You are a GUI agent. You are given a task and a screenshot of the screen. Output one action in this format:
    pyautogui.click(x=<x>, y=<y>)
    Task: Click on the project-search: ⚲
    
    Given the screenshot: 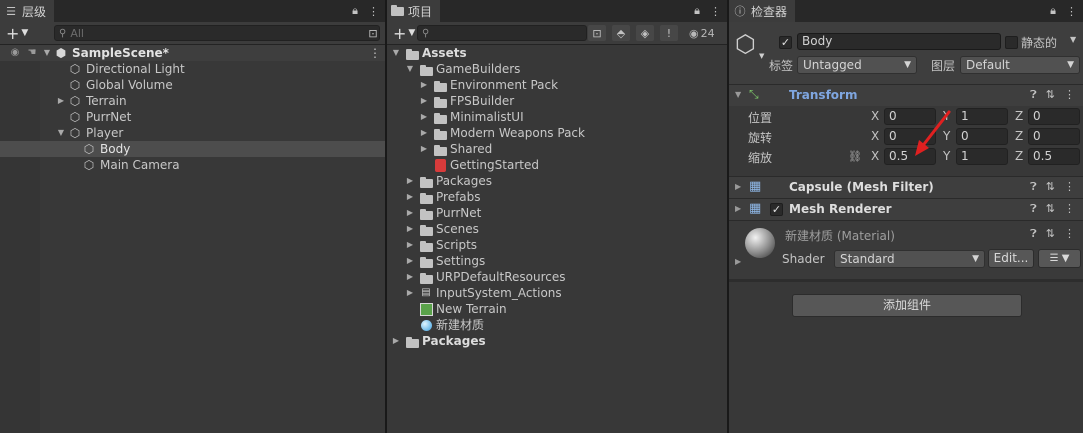 What is the action you would take?
    pyautogui.click(x=502, y=33)
    